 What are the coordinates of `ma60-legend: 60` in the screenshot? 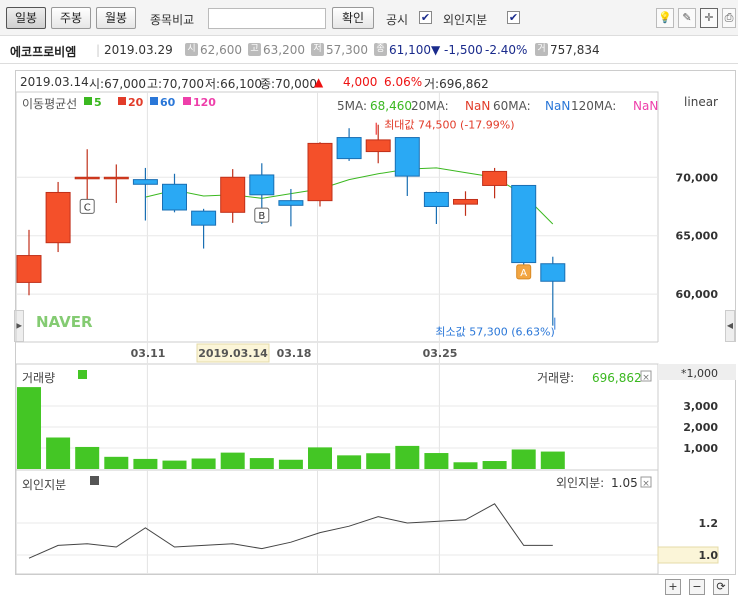 It's located at (168, 102).